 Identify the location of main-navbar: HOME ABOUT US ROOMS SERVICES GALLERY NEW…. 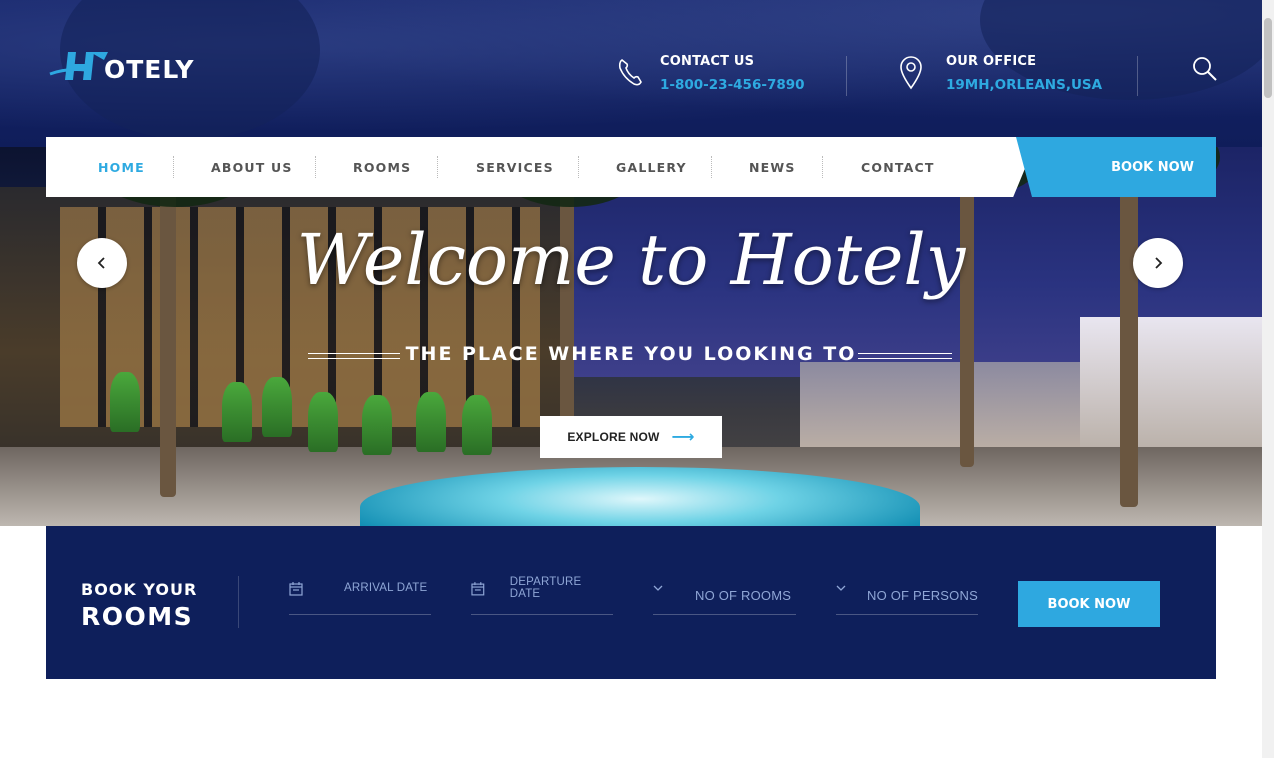
(542, 167).